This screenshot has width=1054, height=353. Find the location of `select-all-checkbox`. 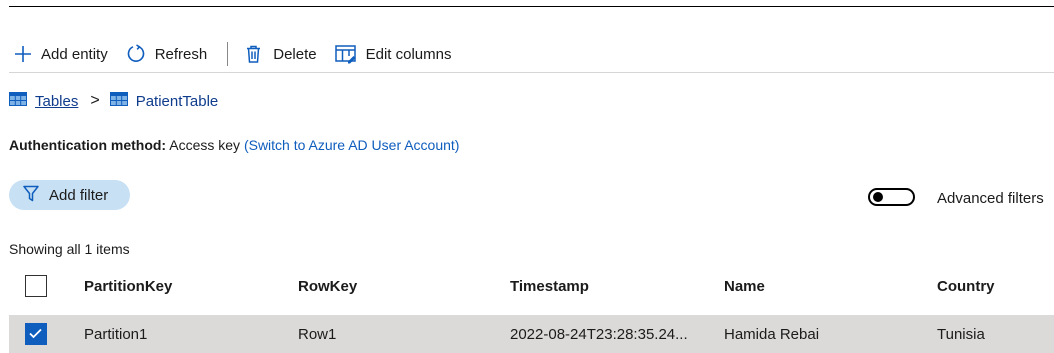

select-all-checkbox is located at coordinates (36, 286).